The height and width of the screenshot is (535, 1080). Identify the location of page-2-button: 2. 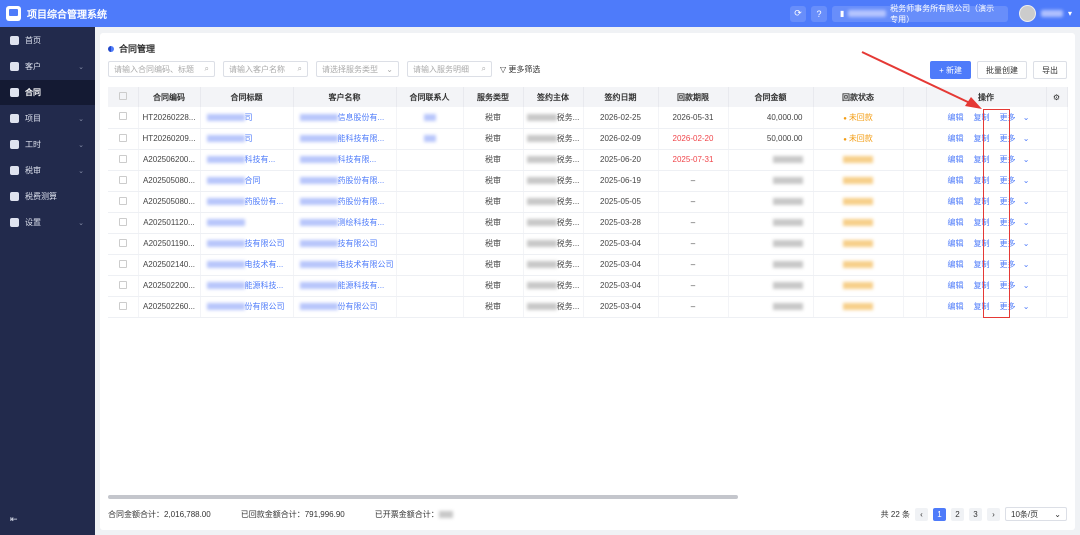
(957, 514).